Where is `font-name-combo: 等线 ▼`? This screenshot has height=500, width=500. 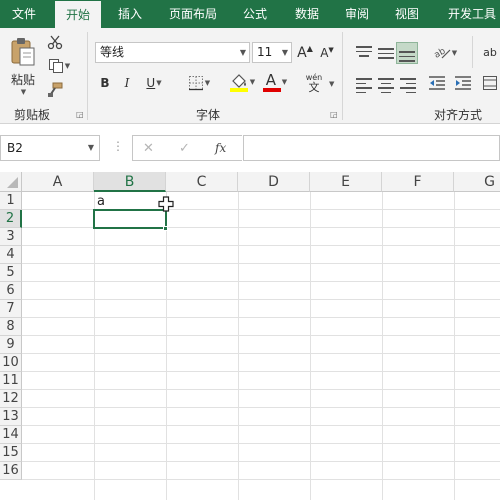 font-name-combo: 等线 ▼ is located at coordinates (172, 52).